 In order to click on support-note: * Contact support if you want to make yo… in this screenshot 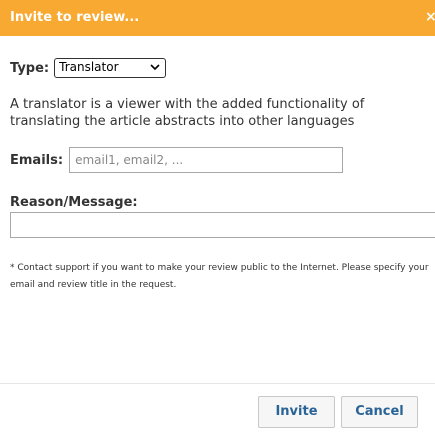, I will do `click(219, 276)`.